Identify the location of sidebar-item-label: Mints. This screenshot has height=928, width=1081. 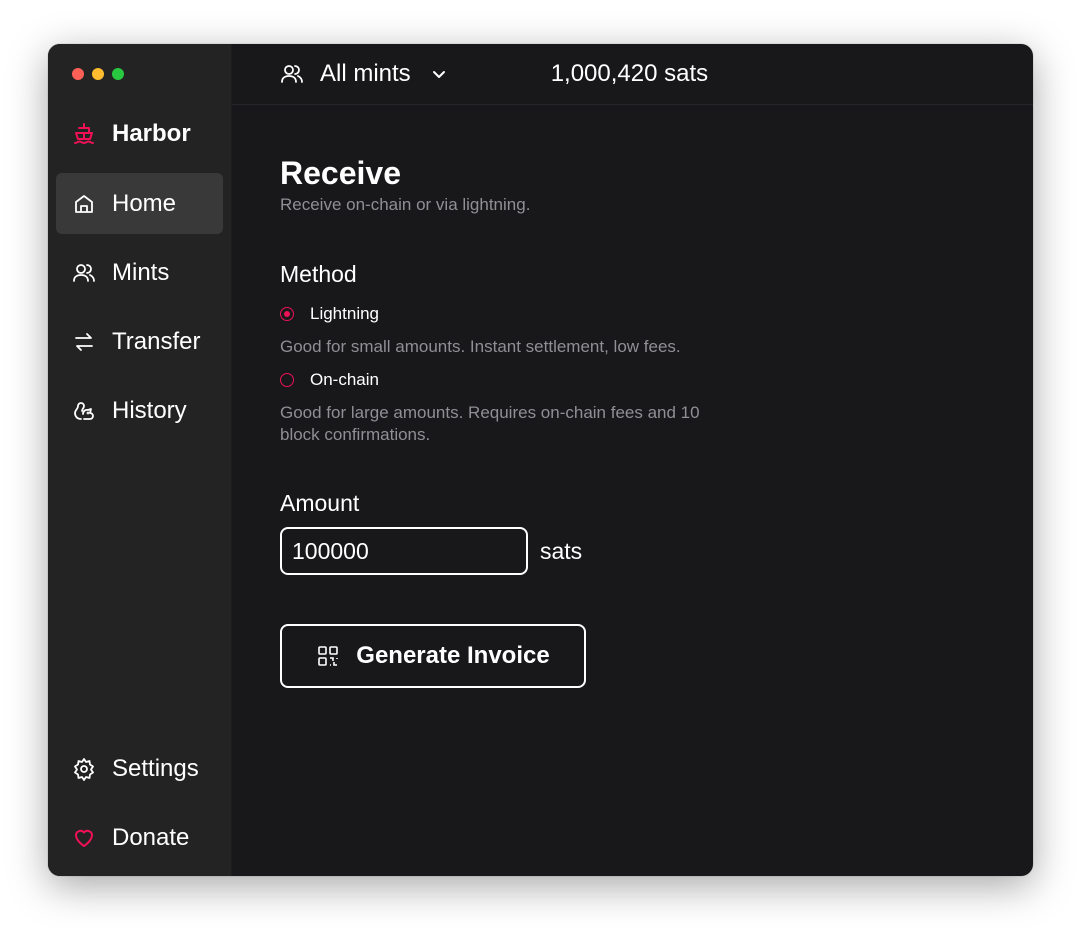
(141, 272).